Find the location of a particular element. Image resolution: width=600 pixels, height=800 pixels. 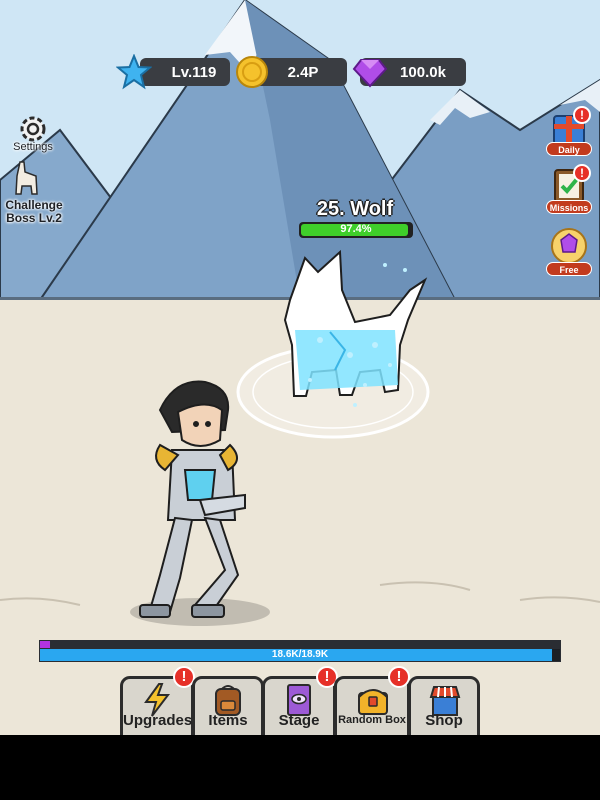

enemy-hp-text: 97.4% is located at coordinates (356, 229).